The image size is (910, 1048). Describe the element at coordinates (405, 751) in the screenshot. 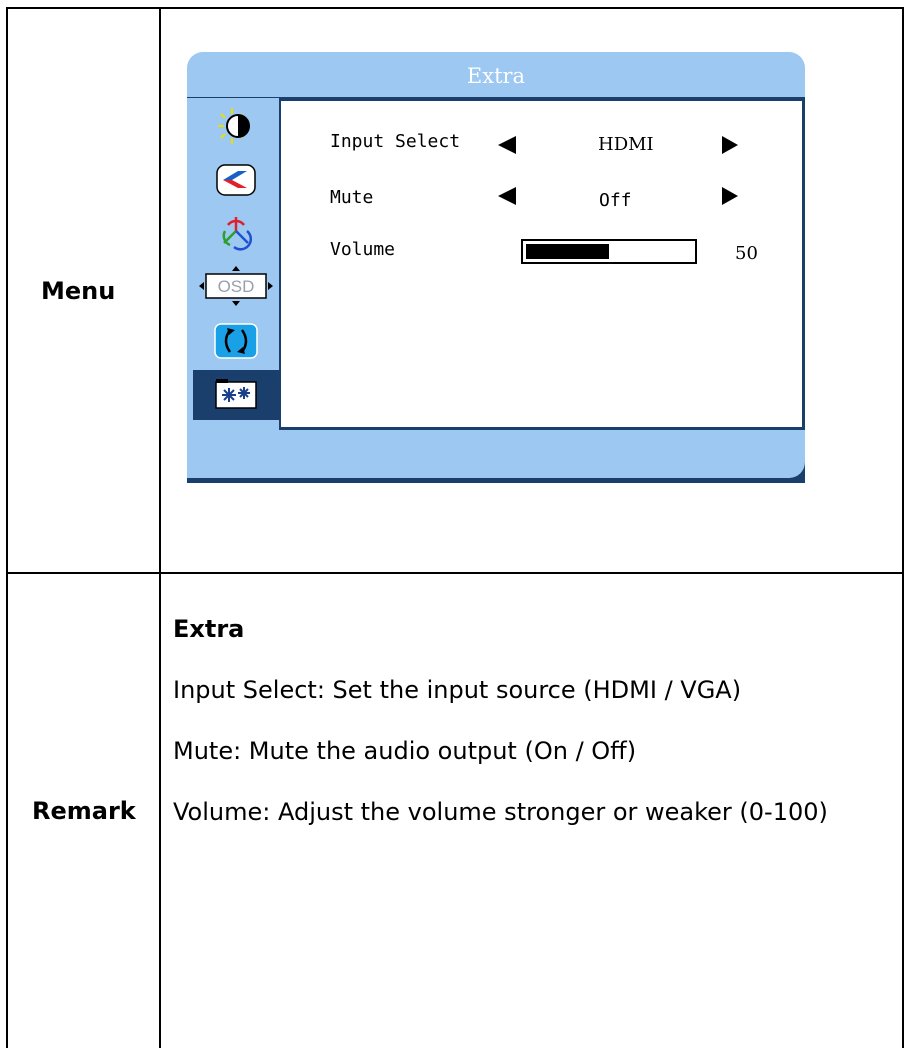

I see `remark-mute: Mute: Mute the audio output (On / Off)` at that location.